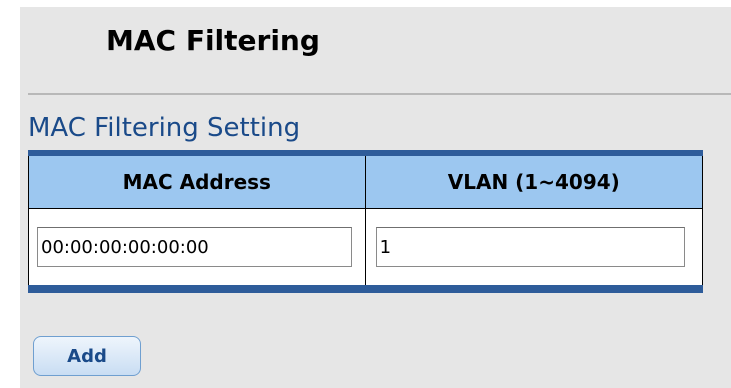 The width and height of the screenshot is (731, 388). What do you see at coordinates (530, 247) in the screenshot?
I see `vlan-input` at bounding box center [530, 247].